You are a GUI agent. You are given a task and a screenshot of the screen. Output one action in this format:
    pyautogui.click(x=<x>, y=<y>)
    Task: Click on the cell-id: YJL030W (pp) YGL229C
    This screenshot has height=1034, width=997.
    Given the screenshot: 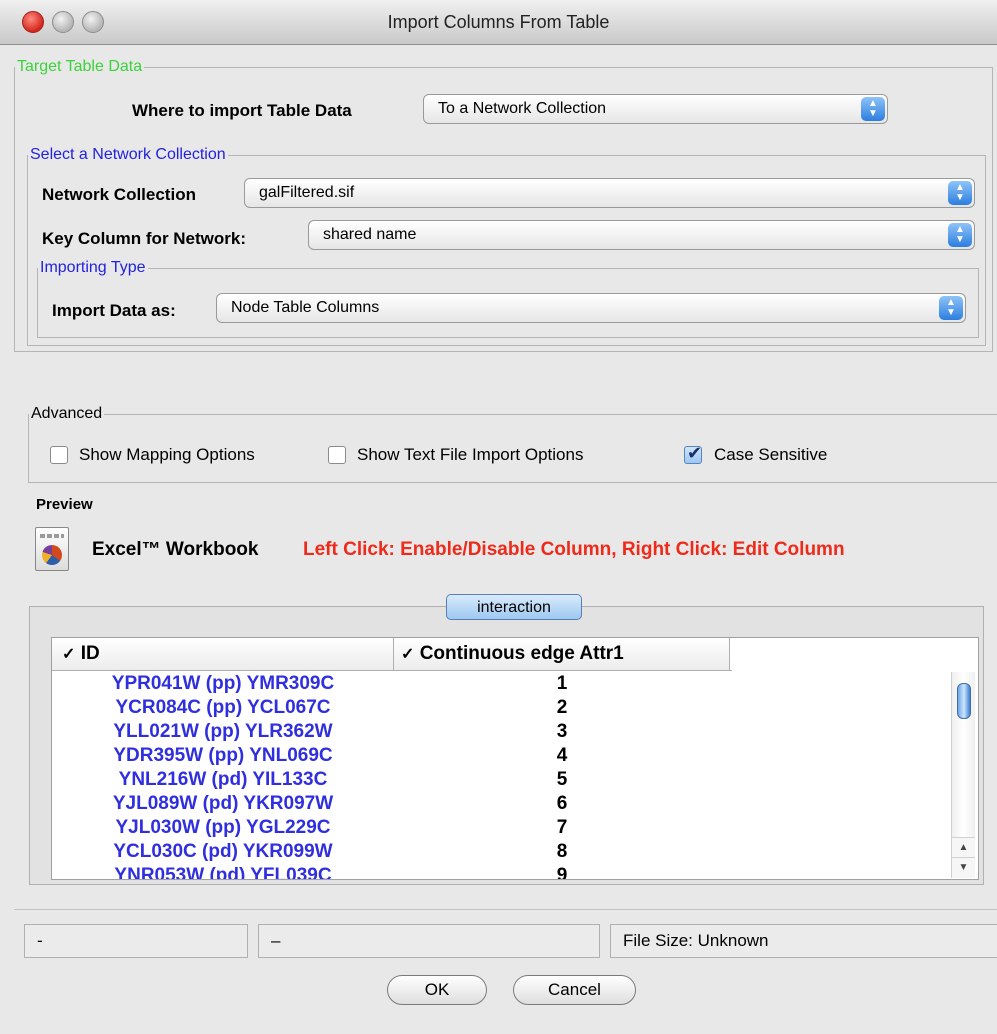 What is the action you would take?
    pyautogui.click(x=223, y=827)
    